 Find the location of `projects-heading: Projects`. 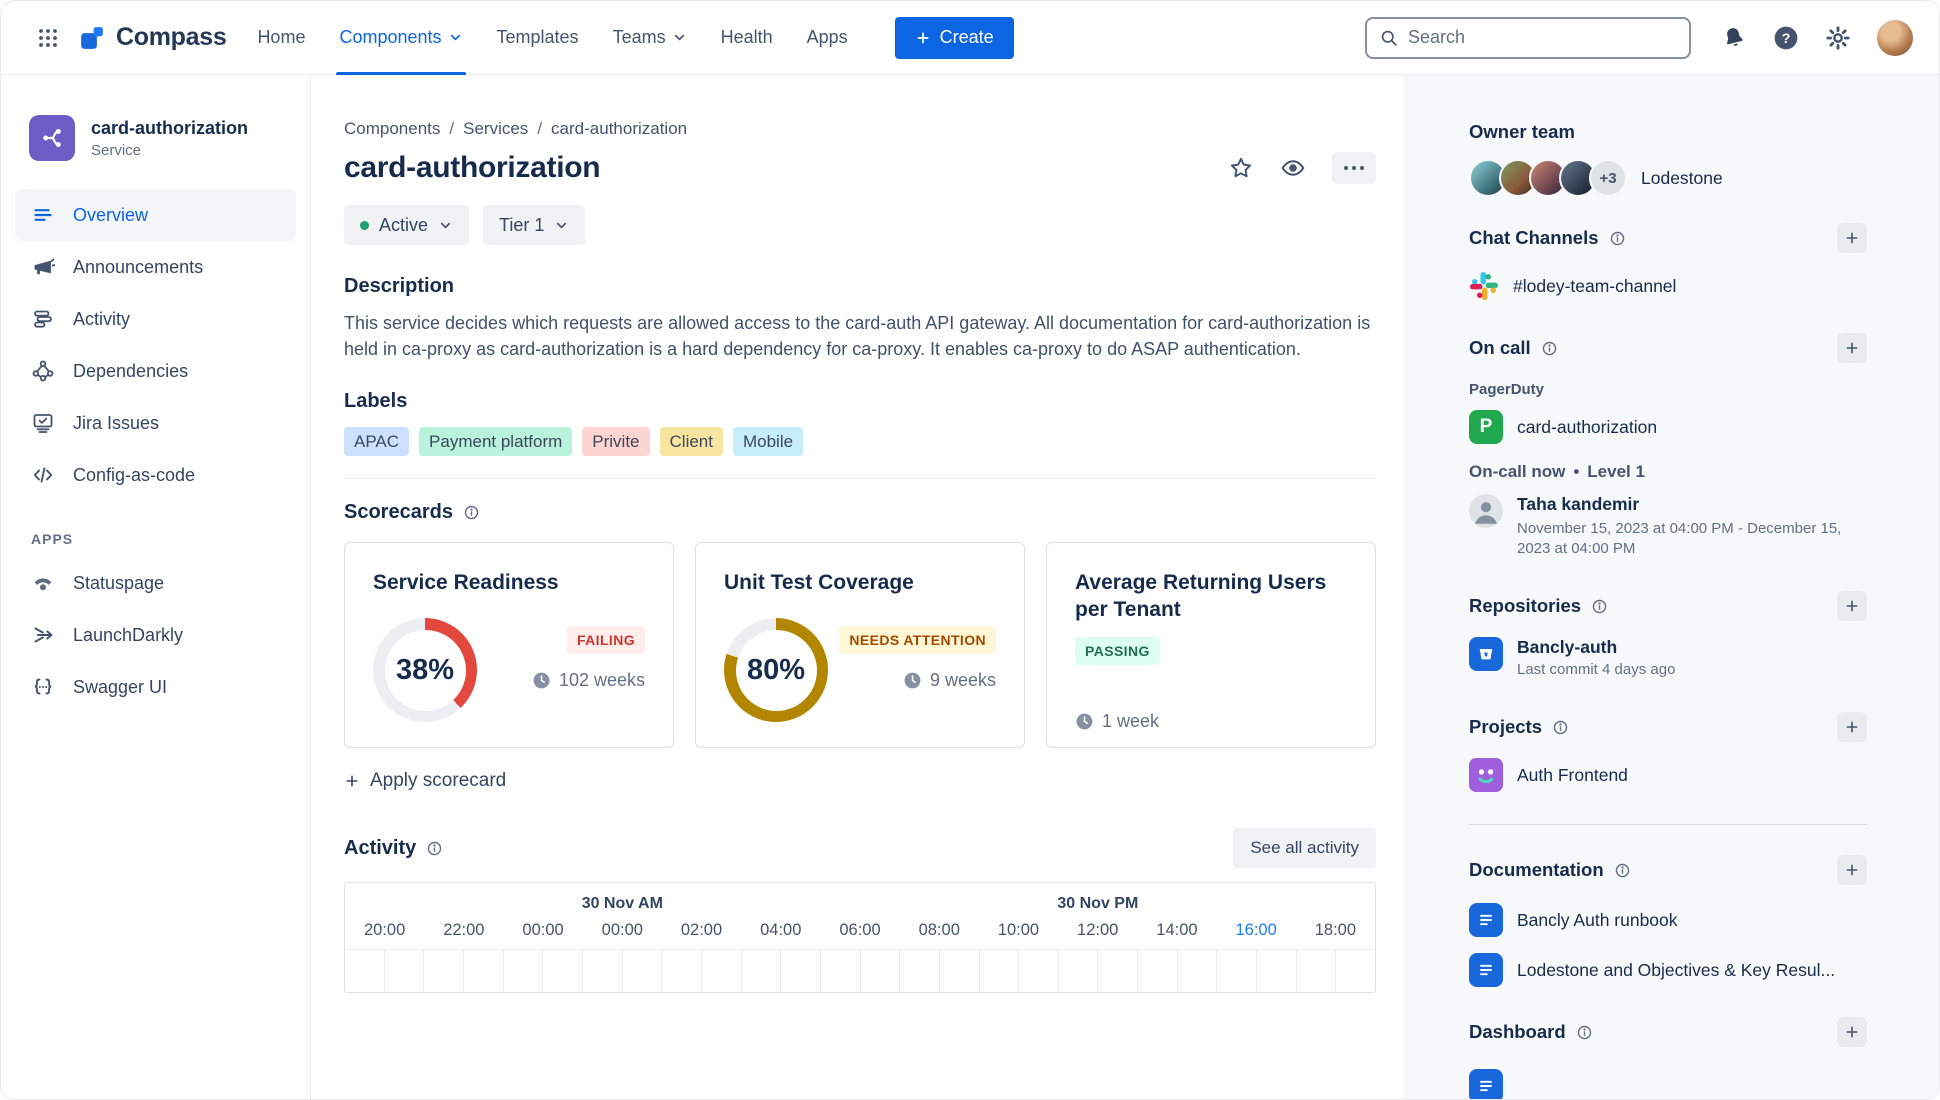

projects-heading: Projects is located at coordinates (1506, 726).